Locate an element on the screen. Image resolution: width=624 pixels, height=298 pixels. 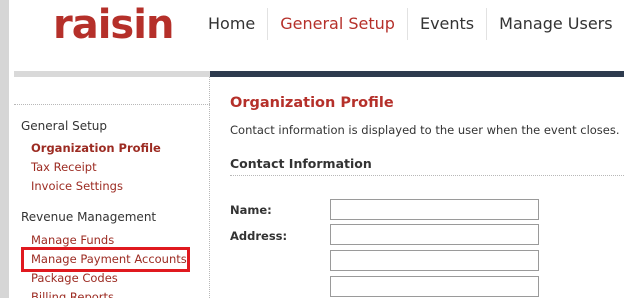
sidebar-item-invoice-settings: Invoice Settings is located at coordinates (77, 186).